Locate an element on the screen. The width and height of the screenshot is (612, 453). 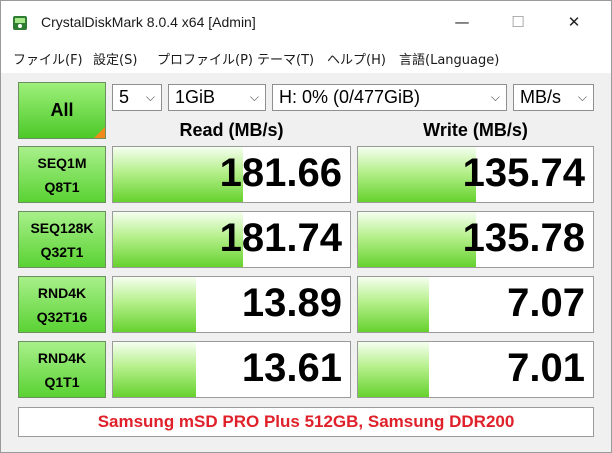
write-result-cell: 135.78 is located at coordinates (475, 239).